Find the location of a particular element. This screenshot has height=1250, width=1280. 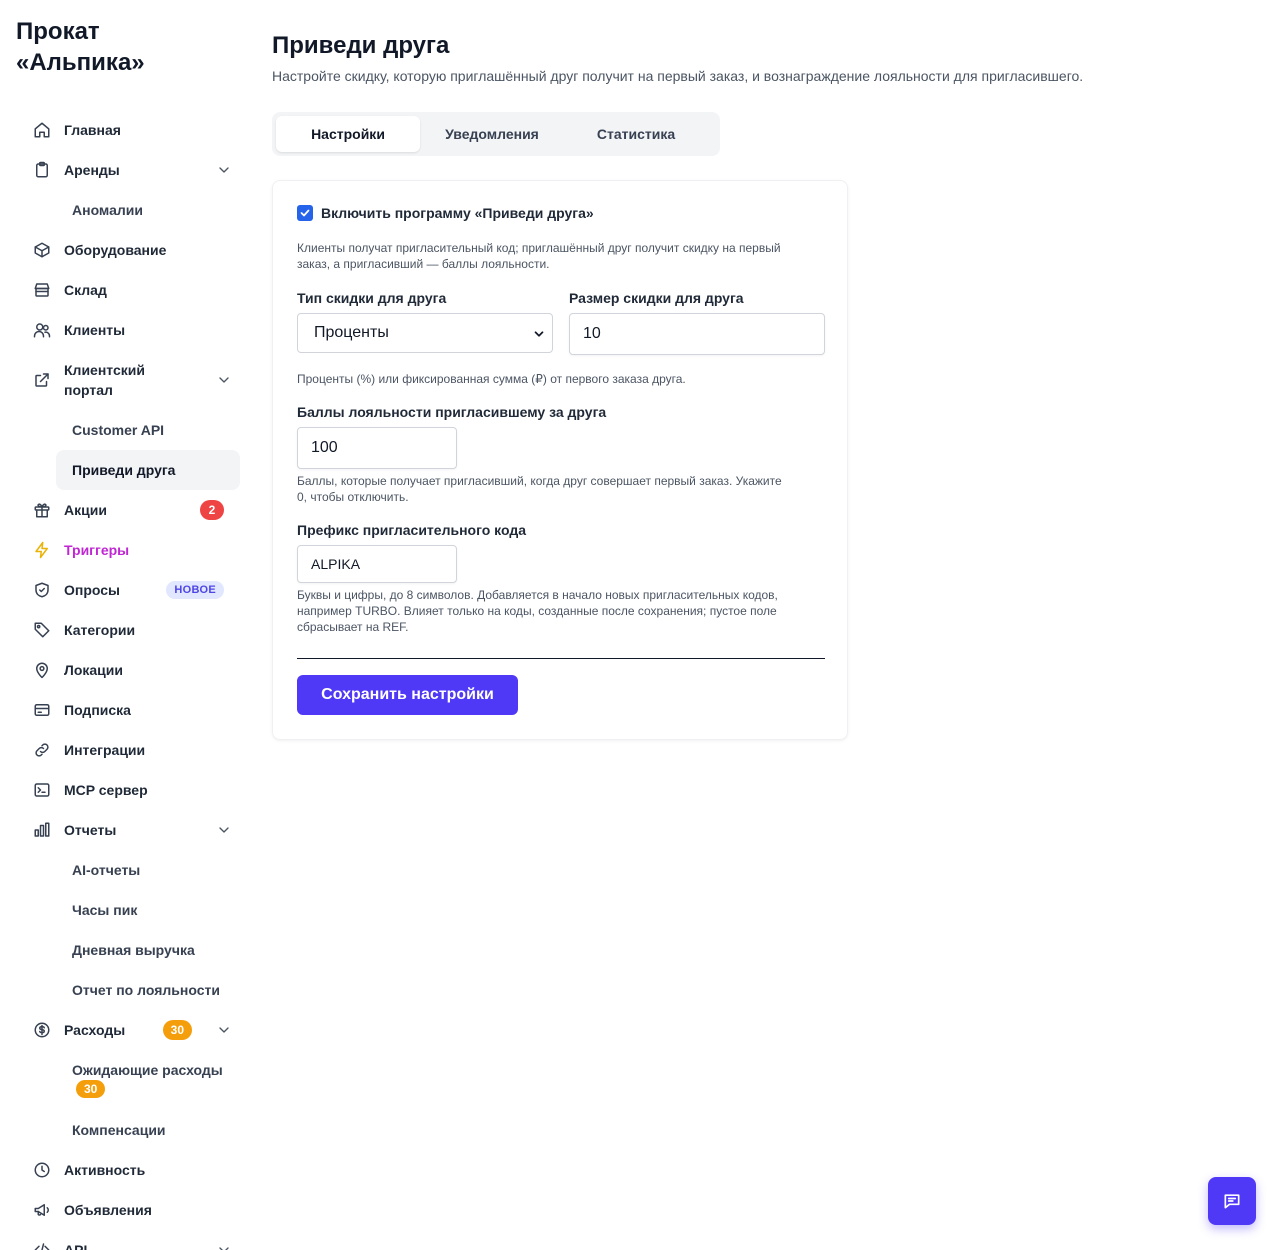

sidebar-item-surveys: Опросы НОВОЕ is located at coordinates (132, 590).